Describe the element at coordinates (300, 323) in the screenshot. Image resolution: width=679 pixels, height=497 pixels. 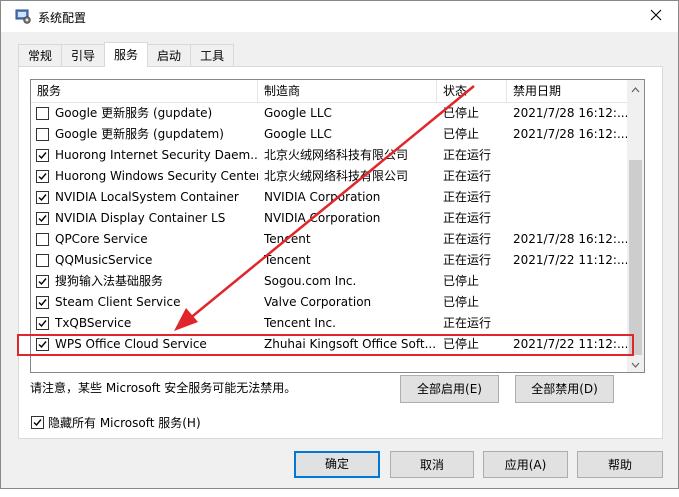
I see `service-manufacturer: Tencent Inc.` at that location.